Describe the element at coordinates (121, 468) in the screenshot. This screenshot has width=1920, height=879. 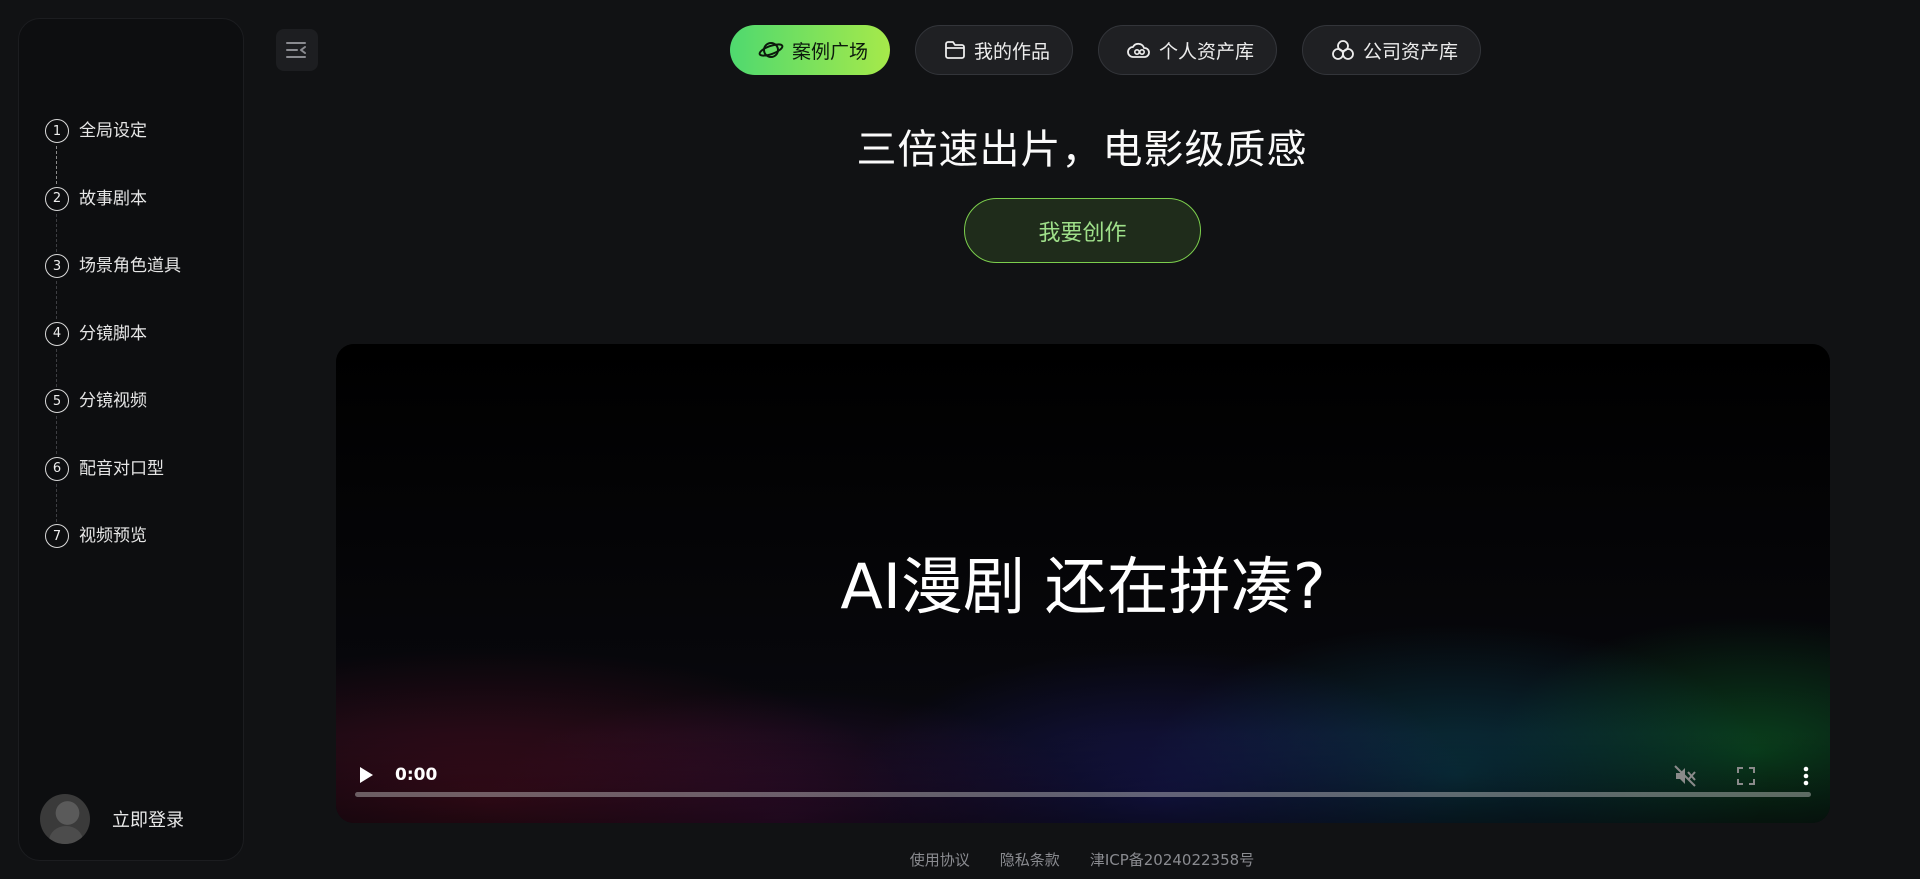
I see `step-label: 配音对口型` at that location.